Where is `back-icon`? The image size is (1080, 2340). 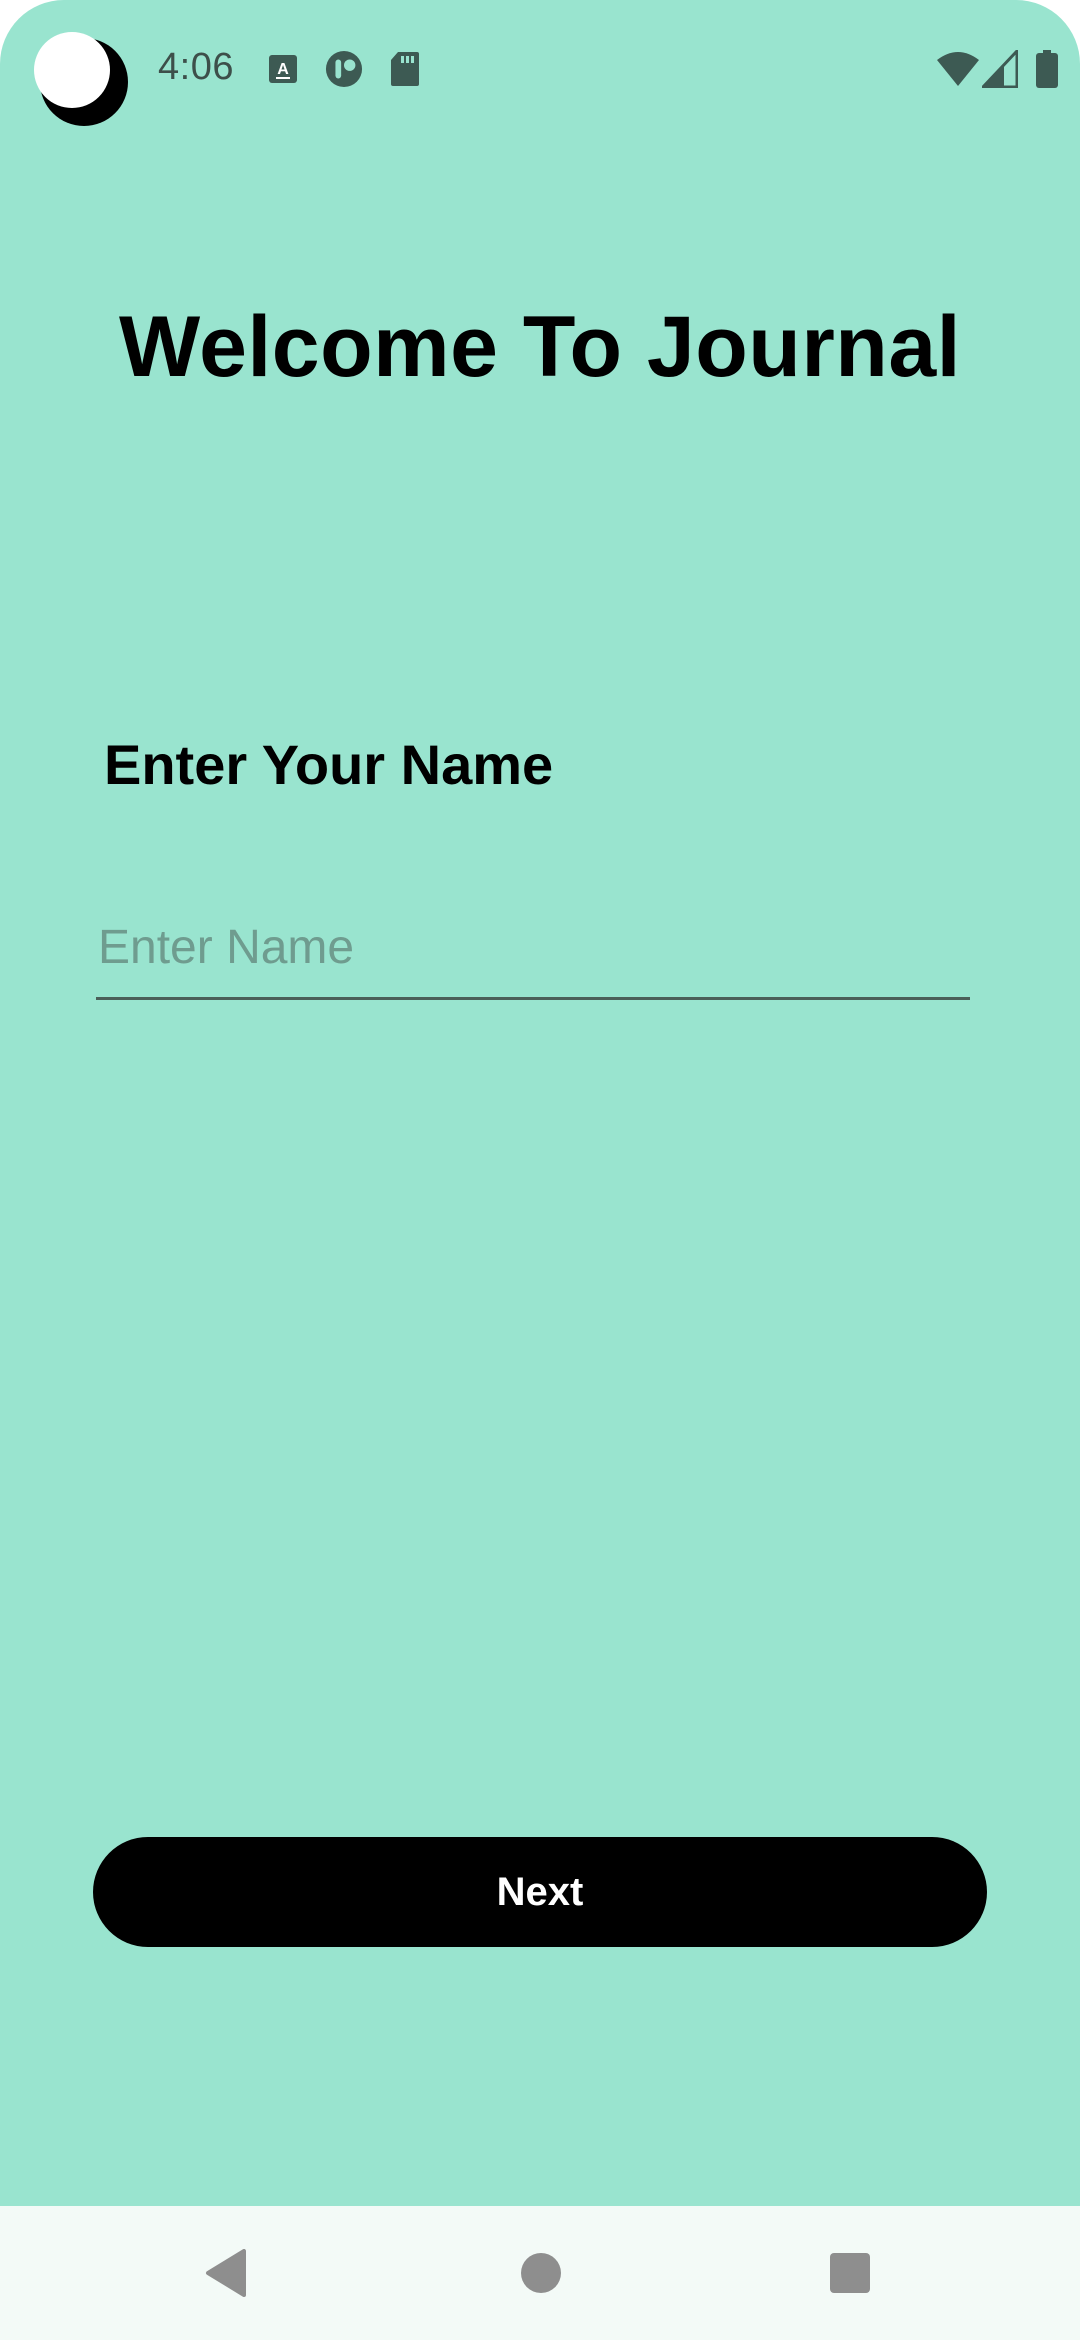
back-icon is located at coordinates (226, 2273).